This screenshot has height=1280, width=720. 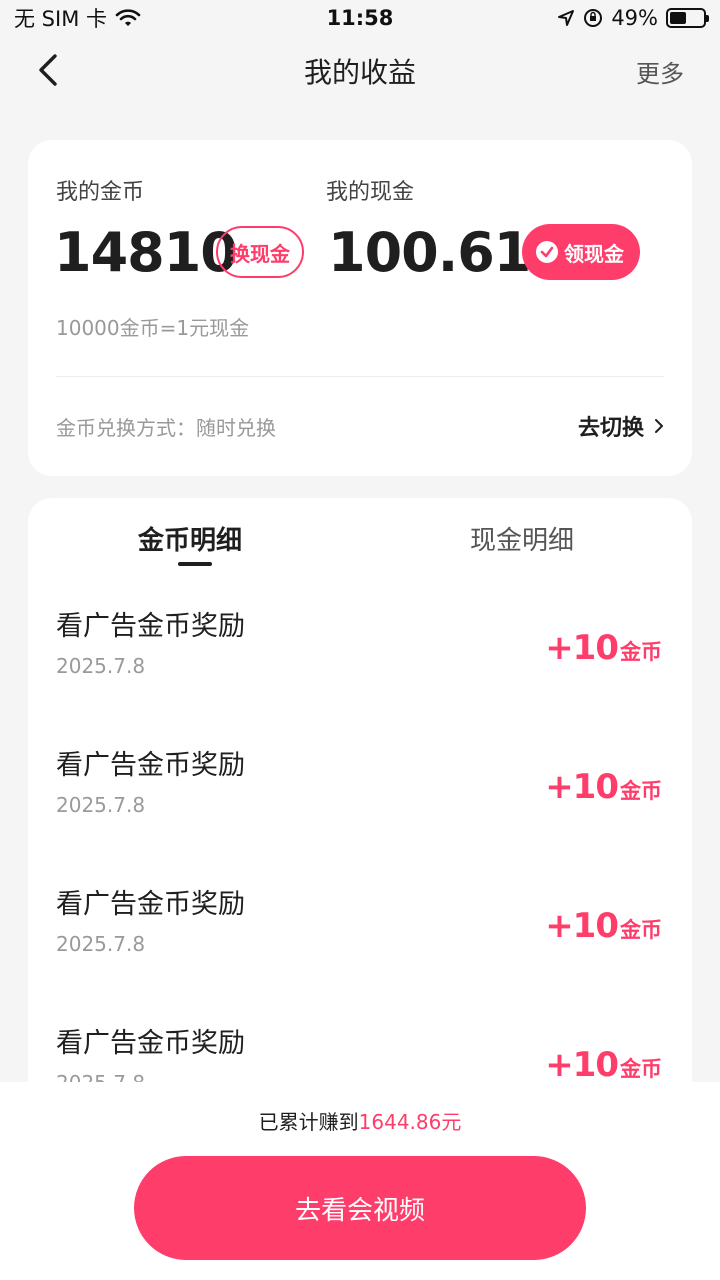 What do you see at coordinates (610, 428) in the screenshot?
I see `switch-mode-label: 去切换` at bounding box center [610, 428].